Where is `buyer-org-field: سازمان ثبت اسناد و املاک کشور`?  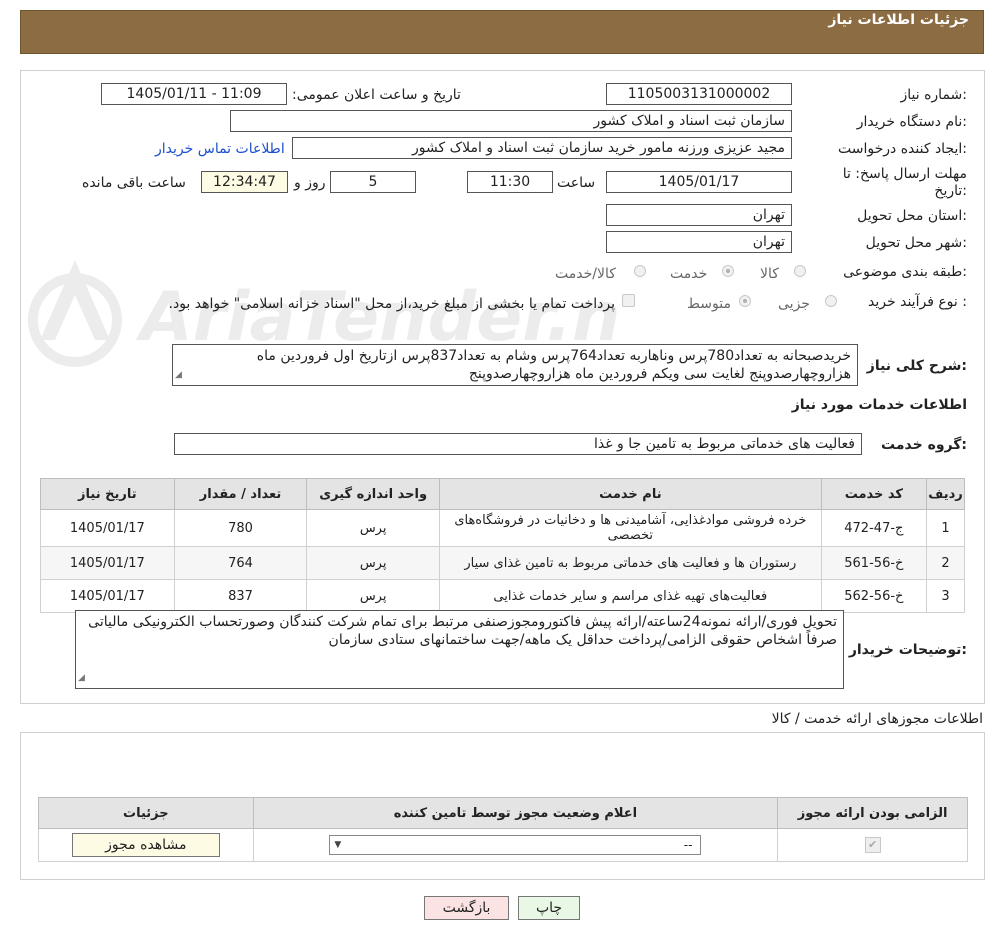
buyer-org-field: سازمان ثبت اسناد و املاک کشور is located at coordinates (511, 121).